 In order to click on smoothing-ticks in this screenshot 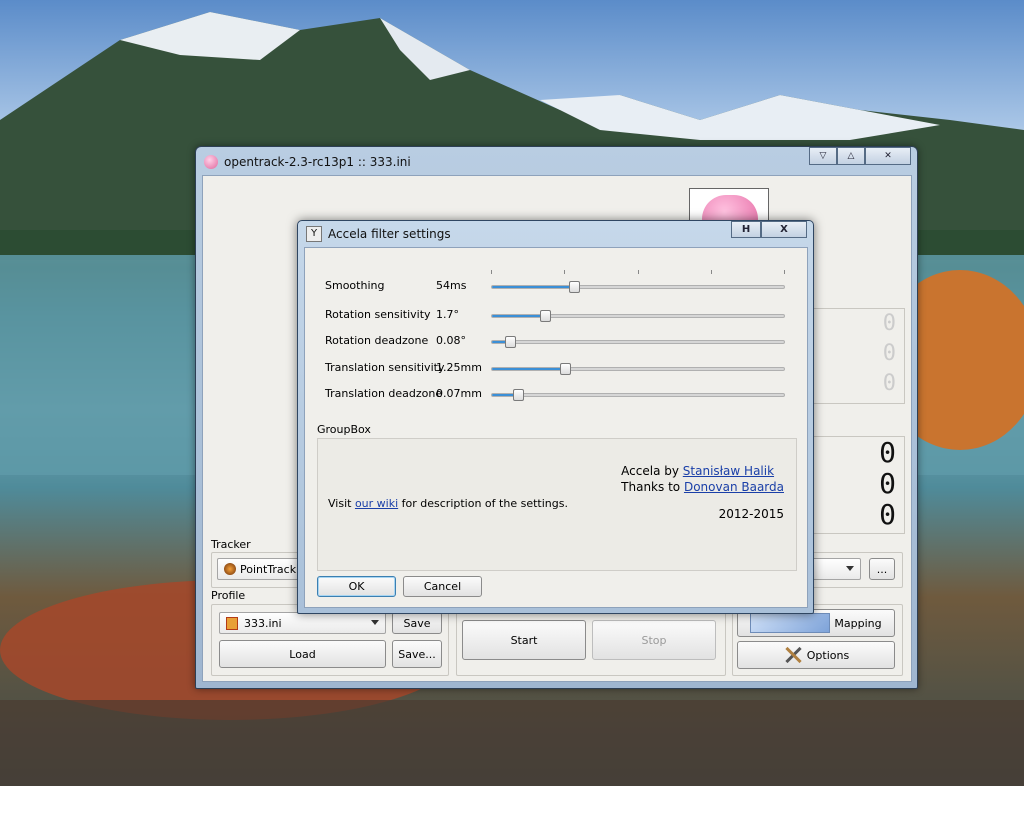, I will do `click(638, 272)`.